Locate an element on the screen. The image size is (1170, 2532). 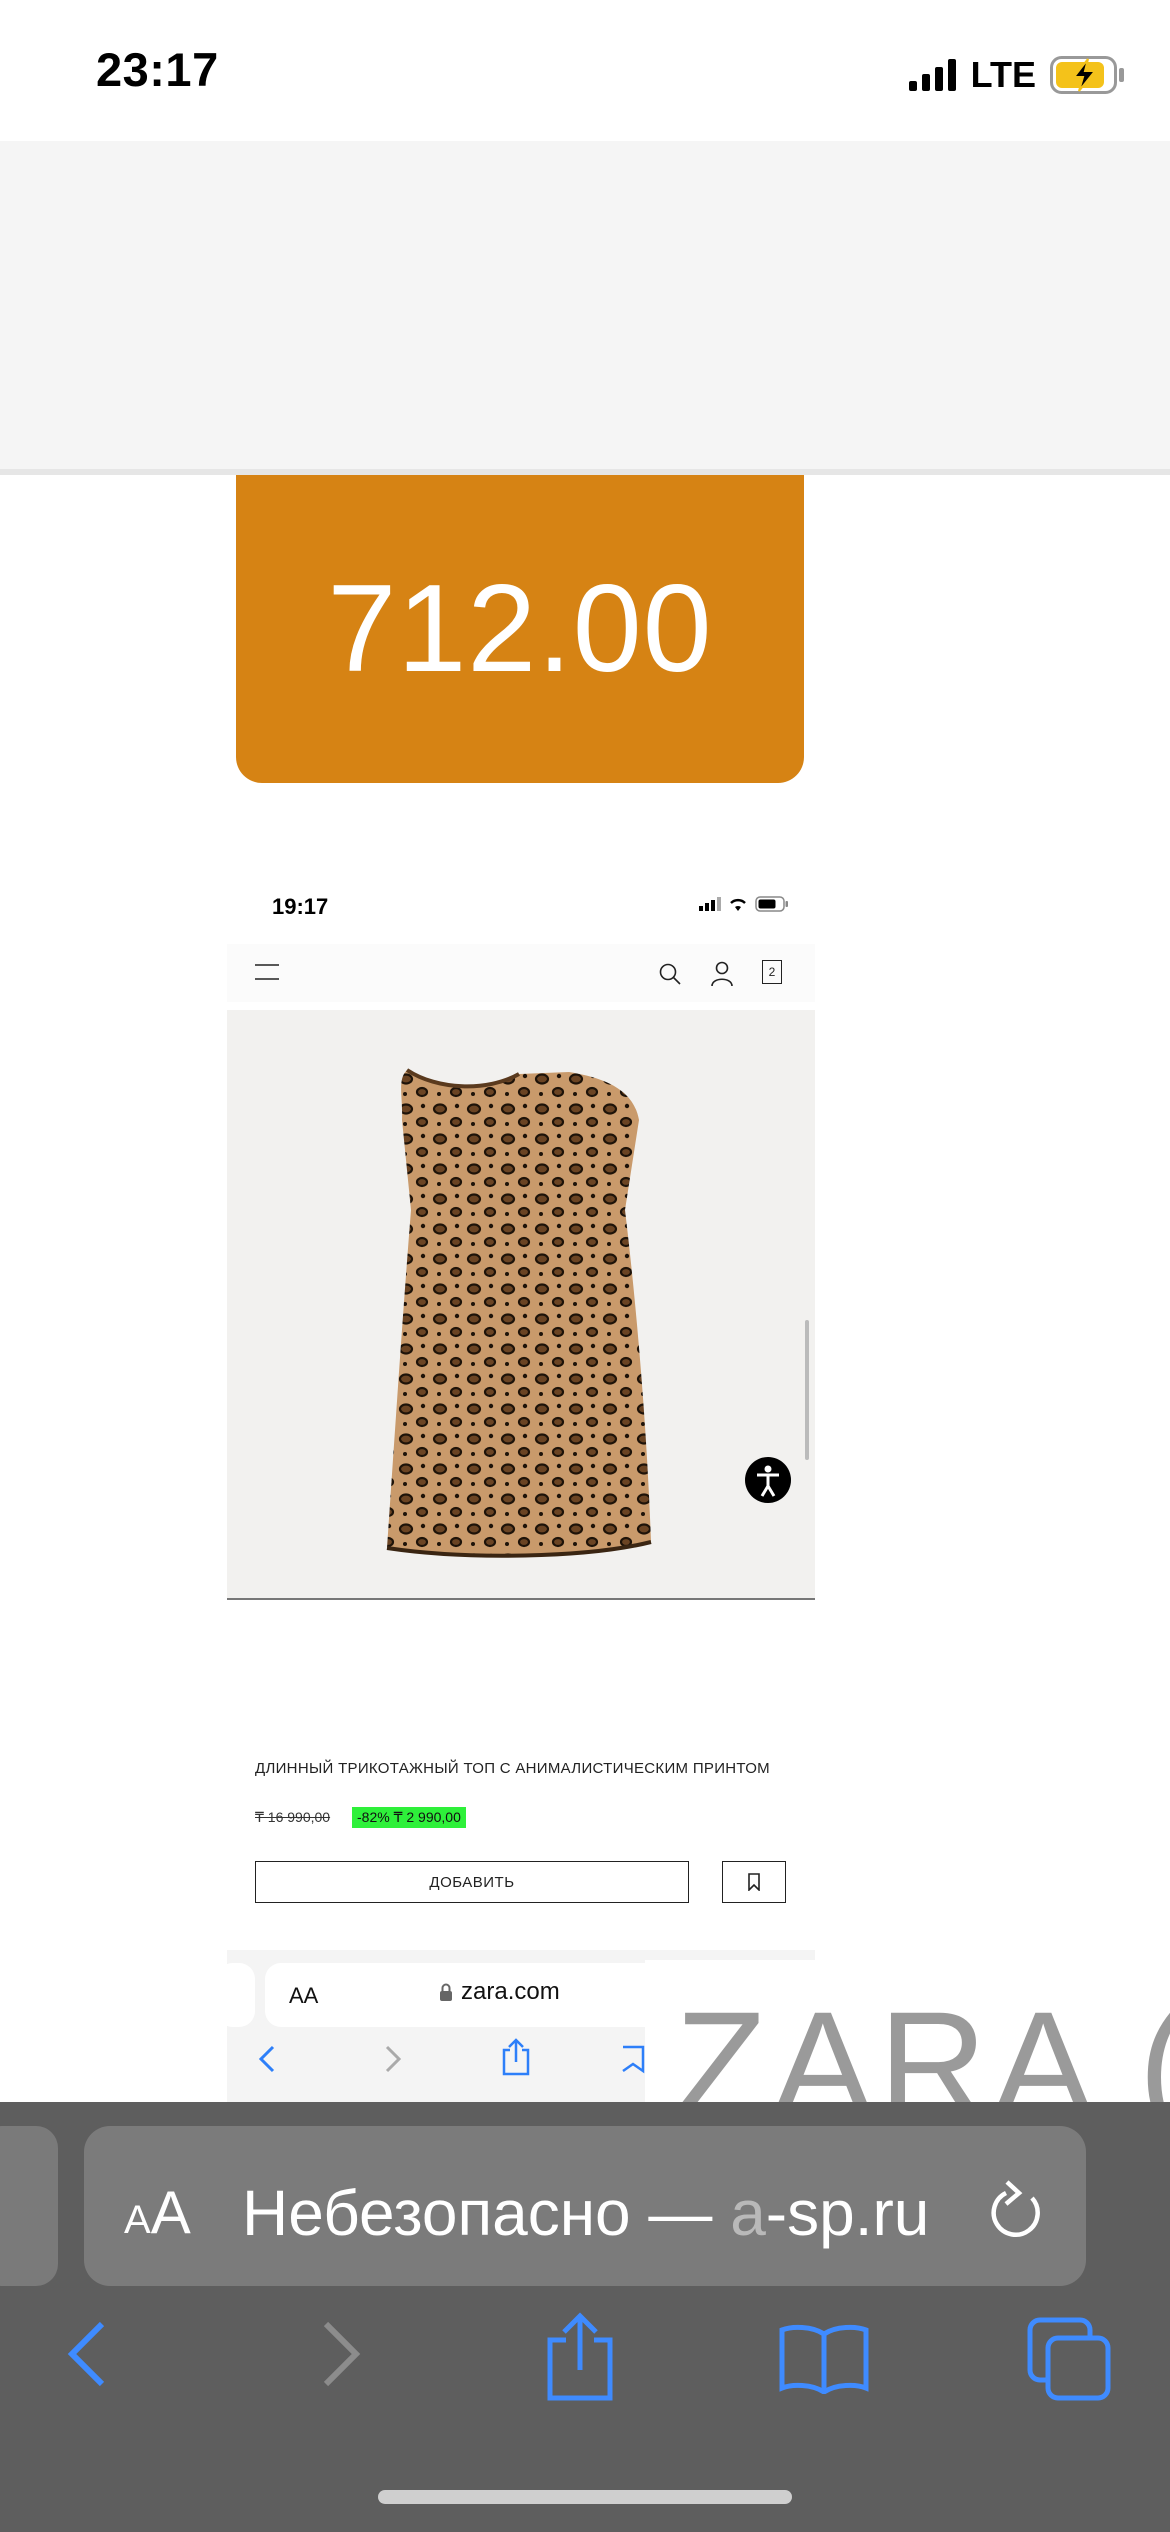
divider is located at coordinates (521, 1599).